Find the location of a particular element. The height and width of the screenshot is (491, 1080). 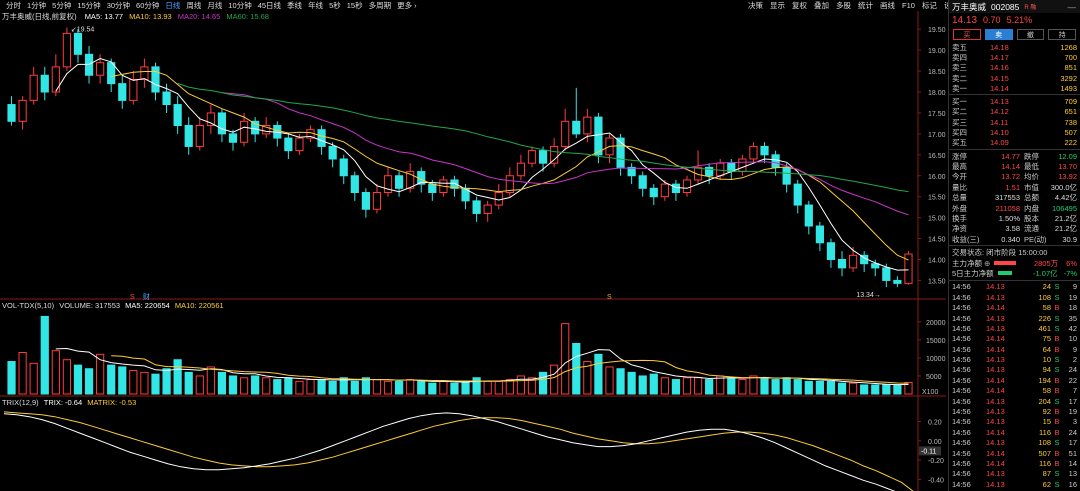

minimize-button: — is located at coordinates (1072, 7).